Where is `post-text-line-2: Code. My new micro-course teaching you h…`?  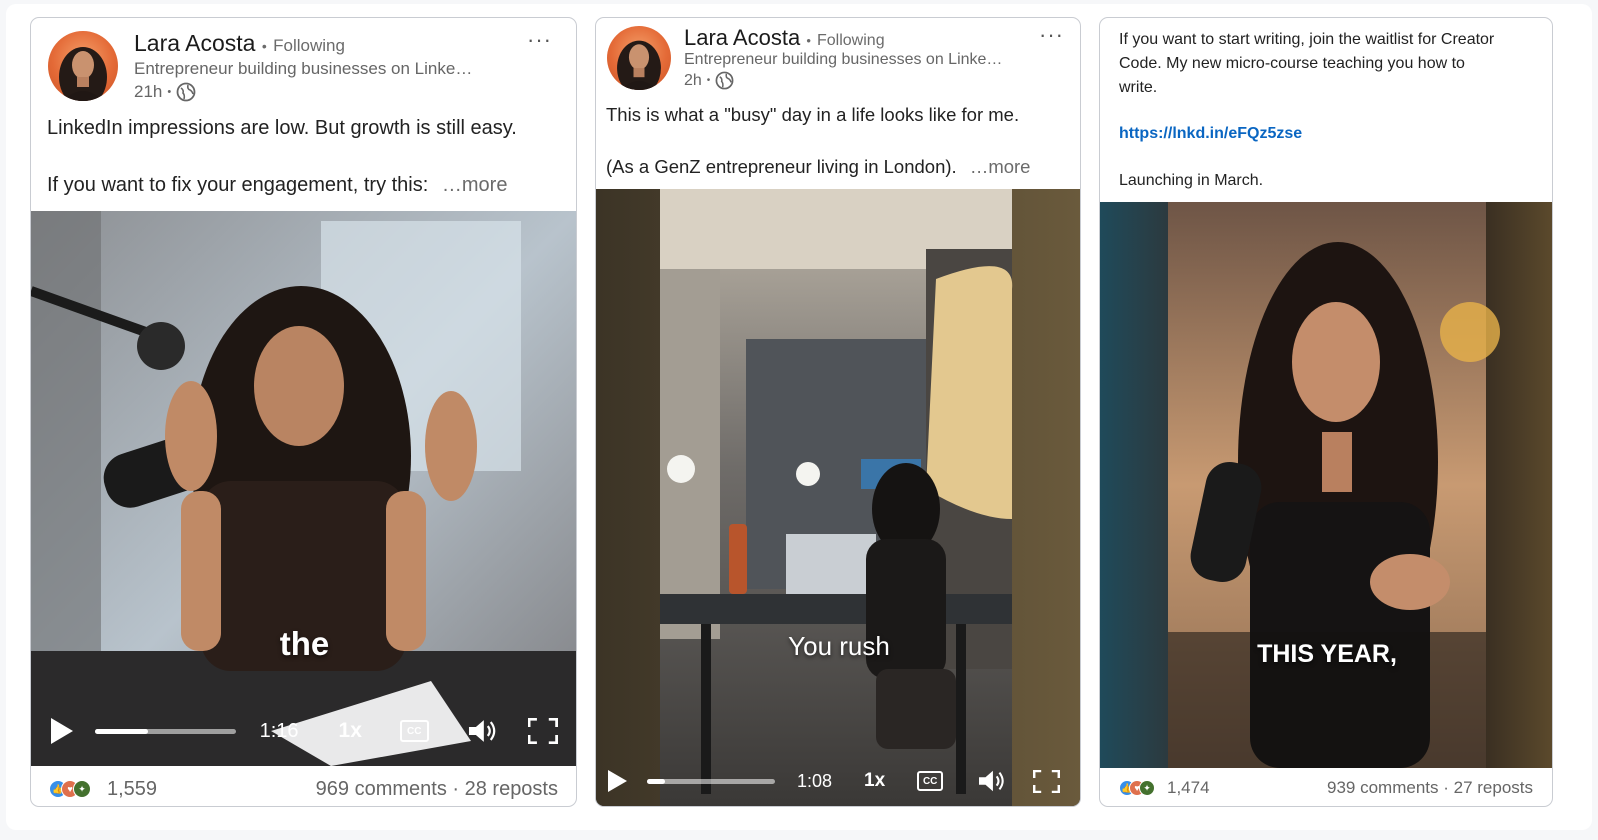 post-text-line-2: Code. My new micro-course teaching you h… is located at coordinates (1292, 63).